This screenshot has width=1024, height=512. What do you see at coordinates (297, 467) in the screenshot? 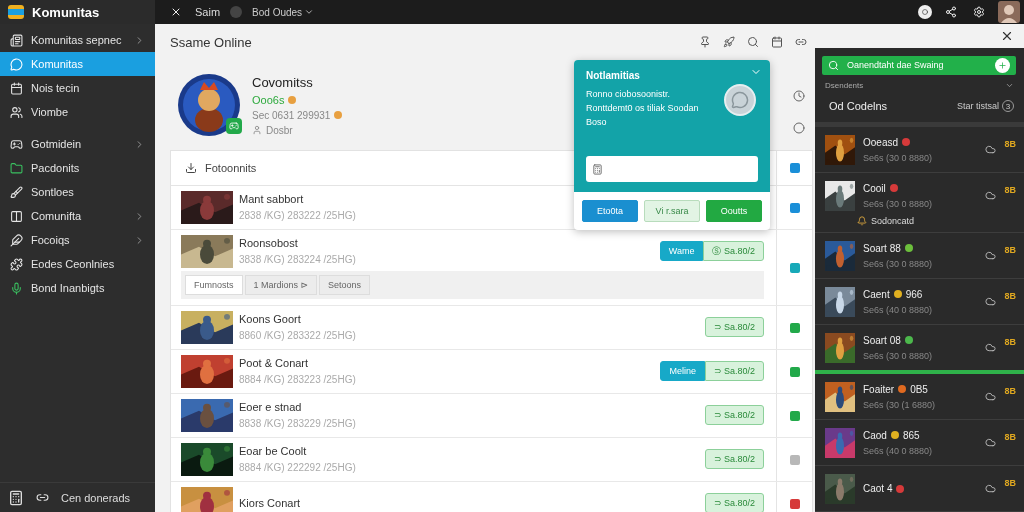
I see `game-subtitle: 8884 /KG) 222292 /25HG)` at bounding box center [297, 467].